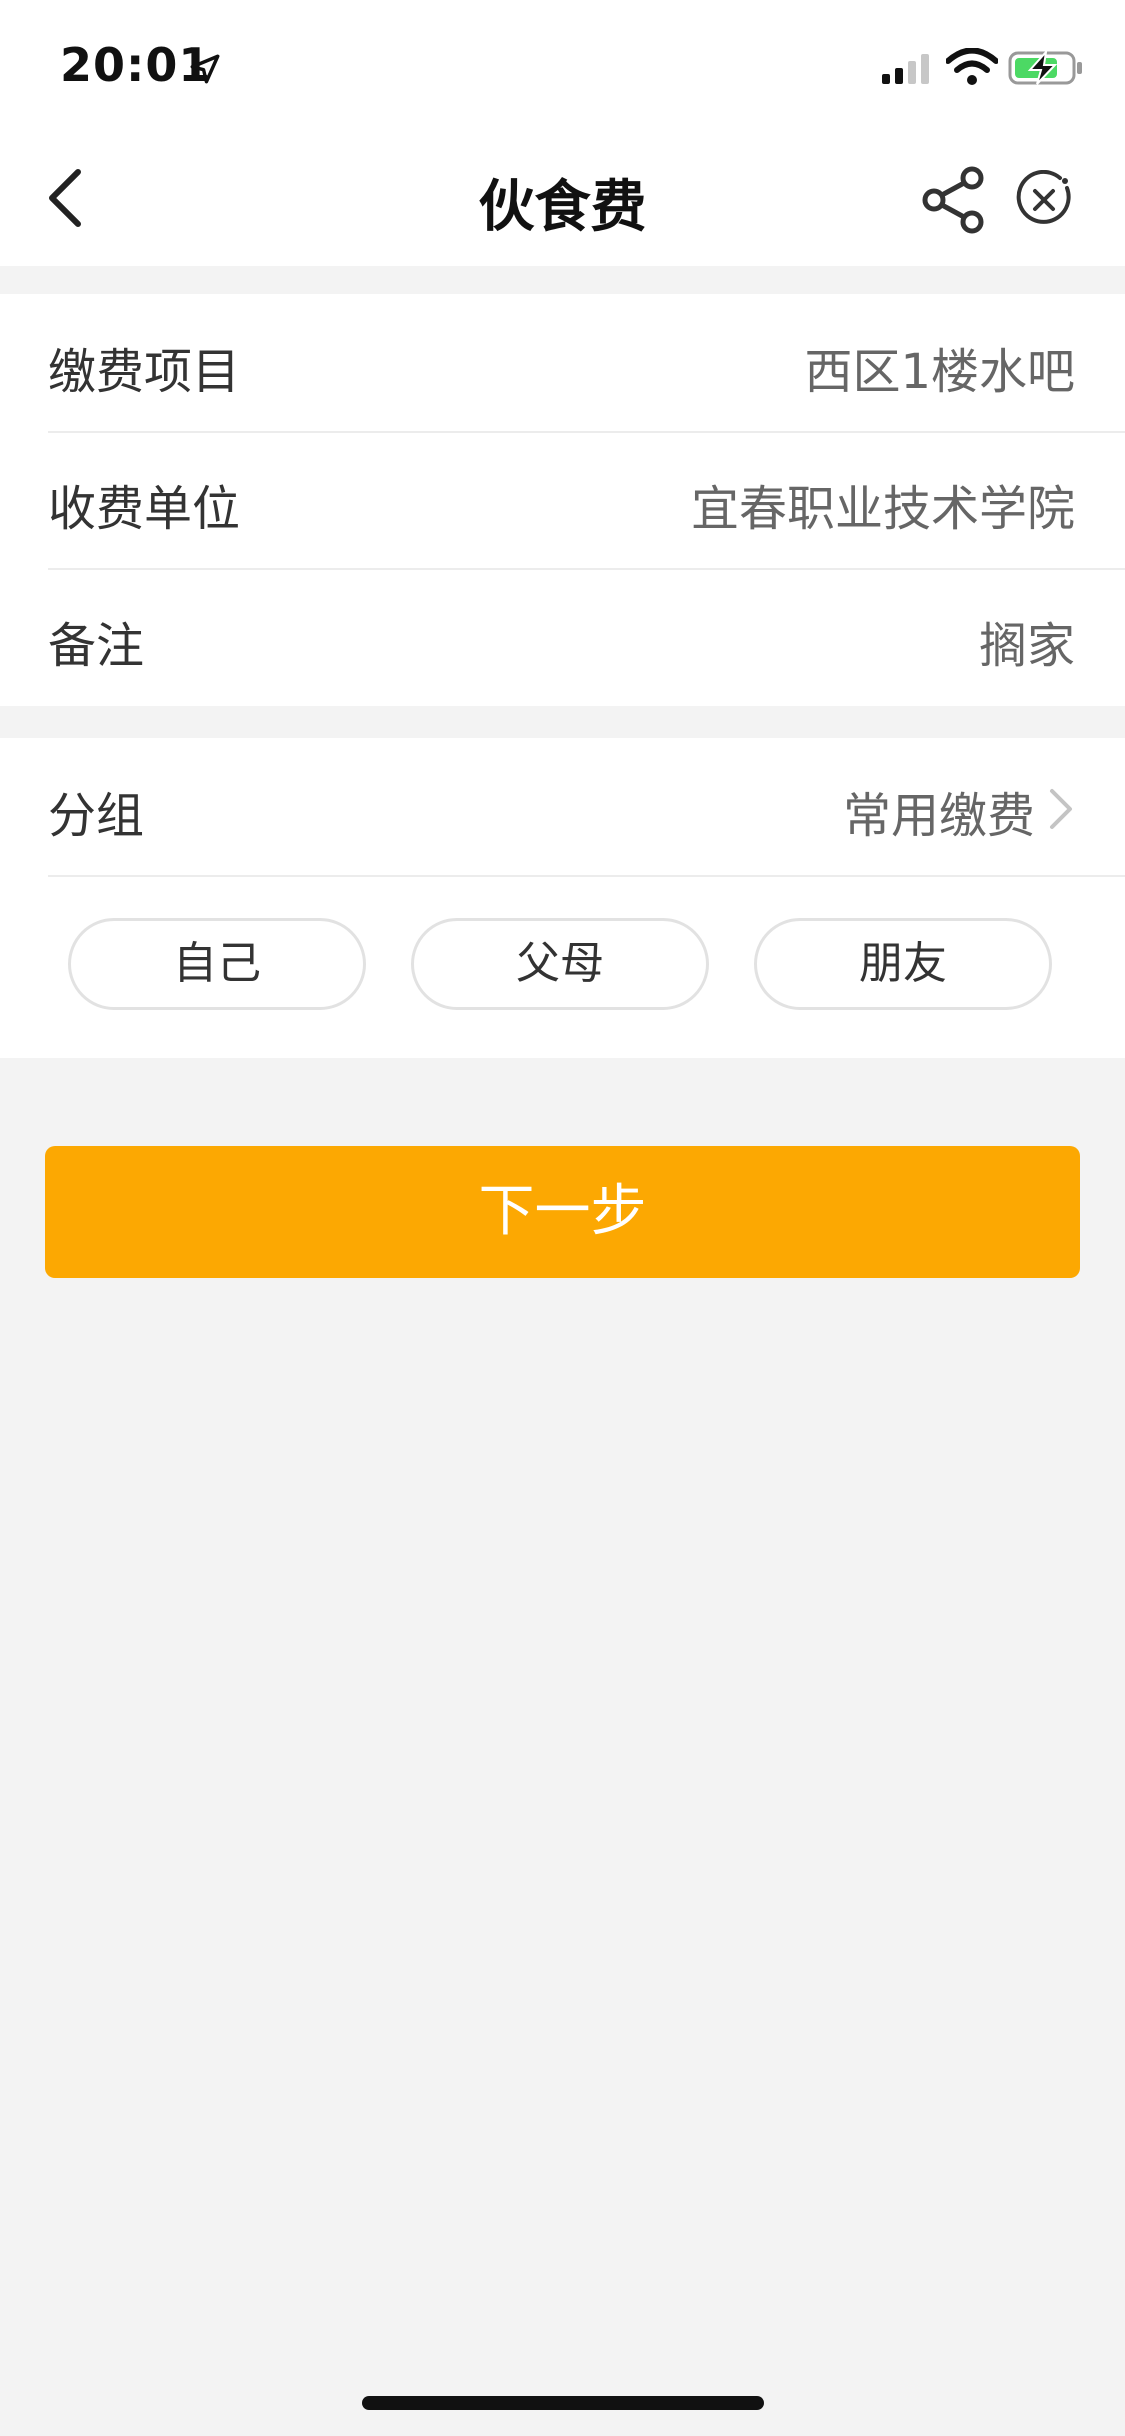 This screenshot has height=2436, width=1125. Describe the element at coordinates (217, 964) in the screenshot. I see `group-tag-self: 自己` at that location.